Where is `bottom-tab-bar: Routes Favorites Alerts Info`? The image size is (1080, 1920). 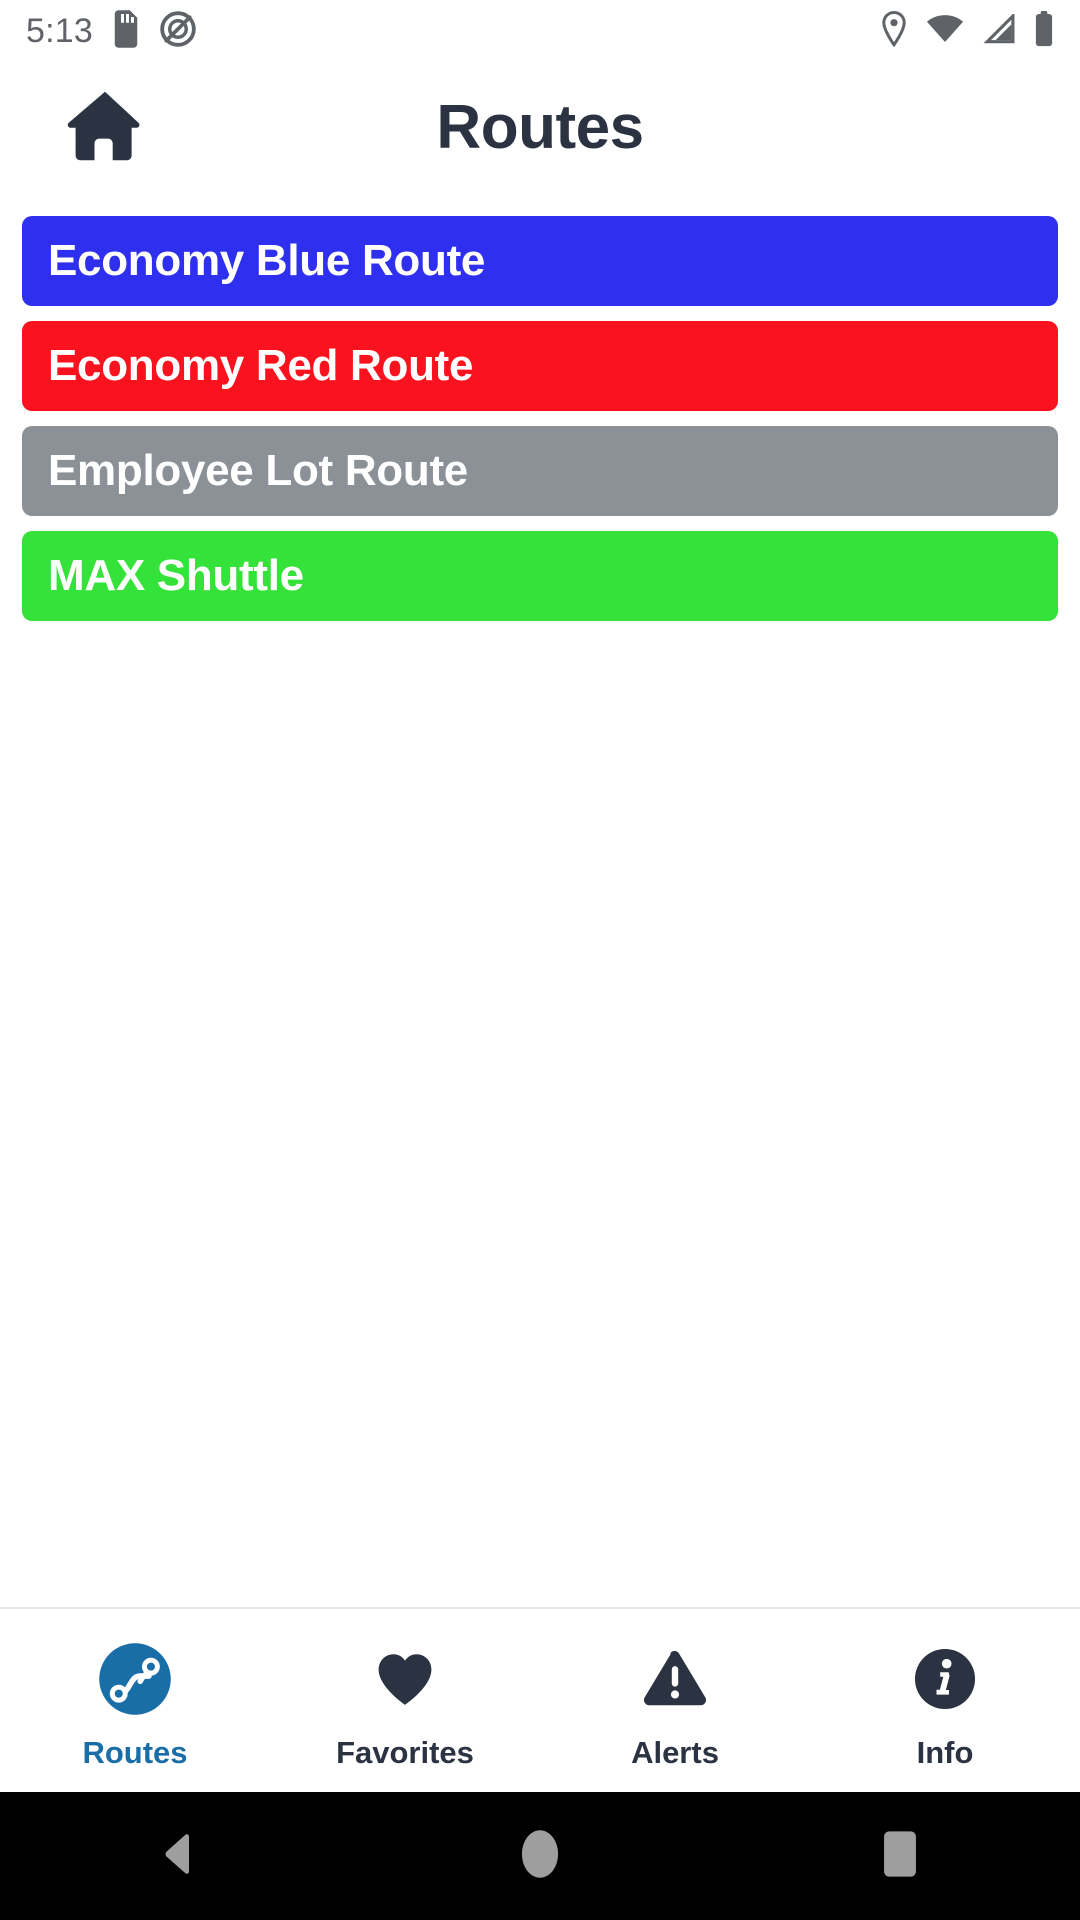 bottom-tab-bar: Routes Favorites Alerts Info is located at coordinates (540, 1699).